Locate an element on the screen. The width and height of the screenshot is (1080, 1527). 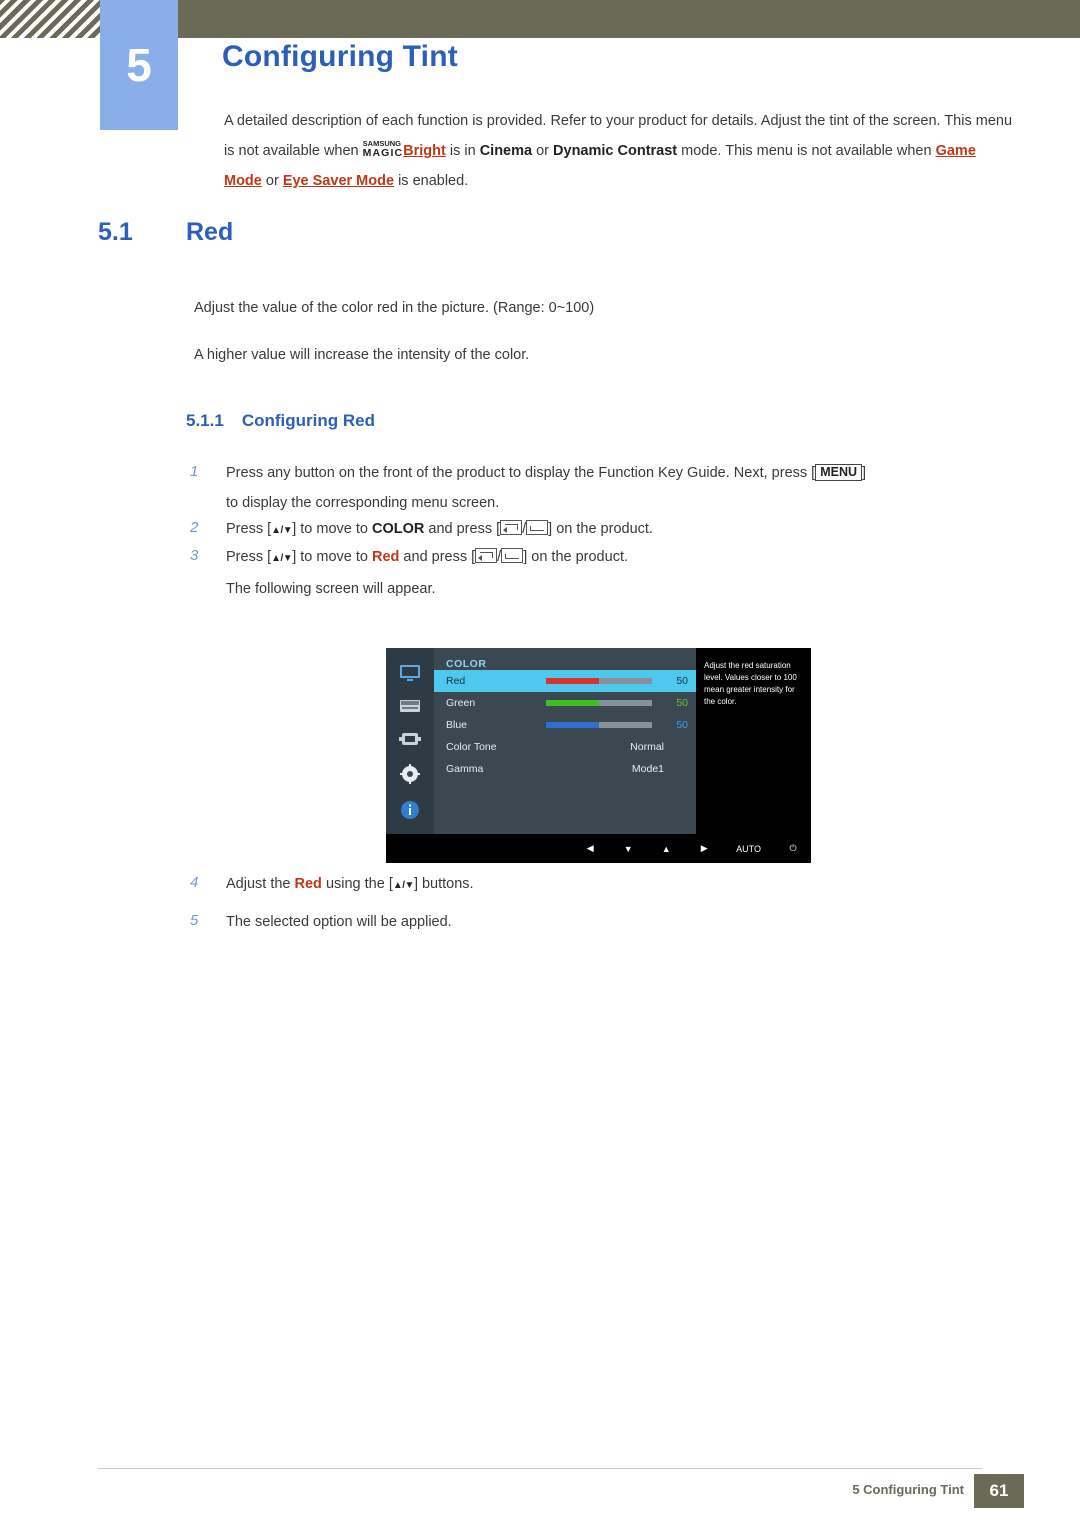
term-color: COLOR is located at coordinates (398, 529).